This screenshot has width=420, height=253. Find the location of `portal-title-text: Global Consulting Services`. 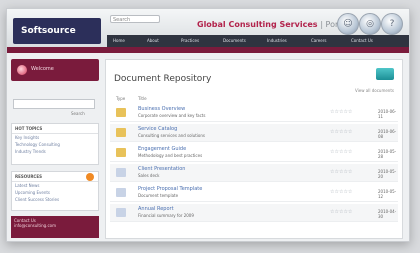

portal-title-text: Global Consulting Services is located at coordinates (257, 24).